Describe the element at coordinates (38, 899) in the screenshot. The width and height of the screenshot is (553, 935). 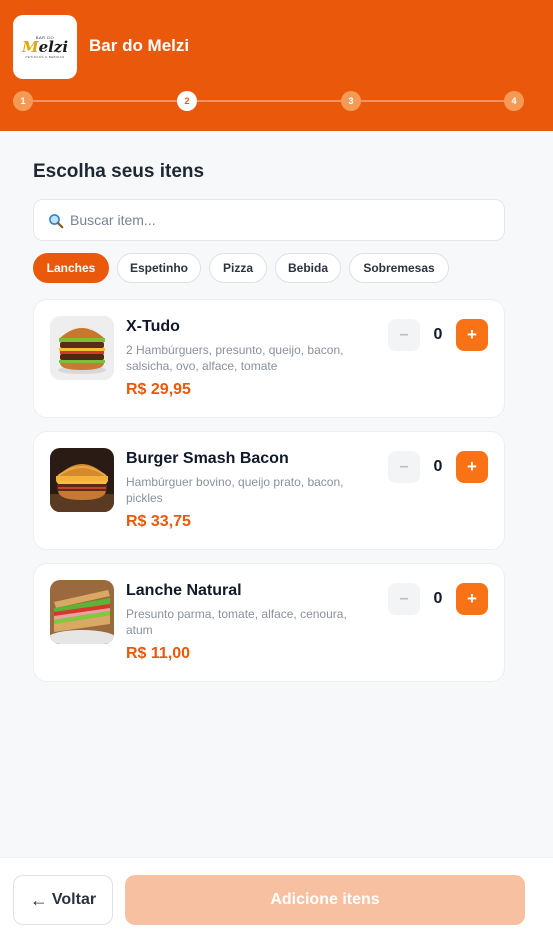
I see `arrow-left-icon: ←` at that location.